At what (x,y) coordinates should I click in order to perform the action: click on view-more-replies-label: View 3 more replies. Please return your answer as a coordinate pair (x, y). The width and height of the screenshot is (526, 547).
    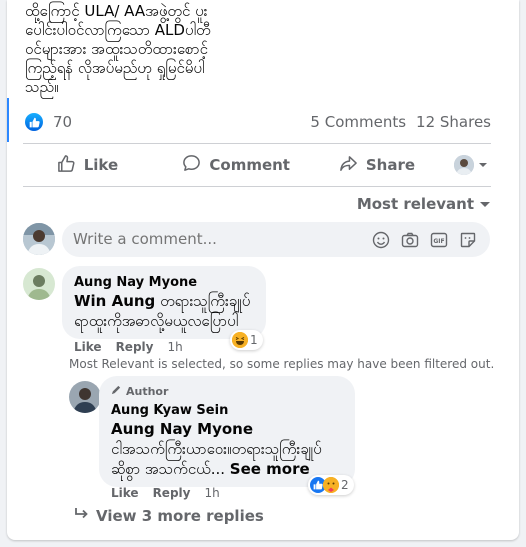
    Looking at the image, I should click on (180, 516).